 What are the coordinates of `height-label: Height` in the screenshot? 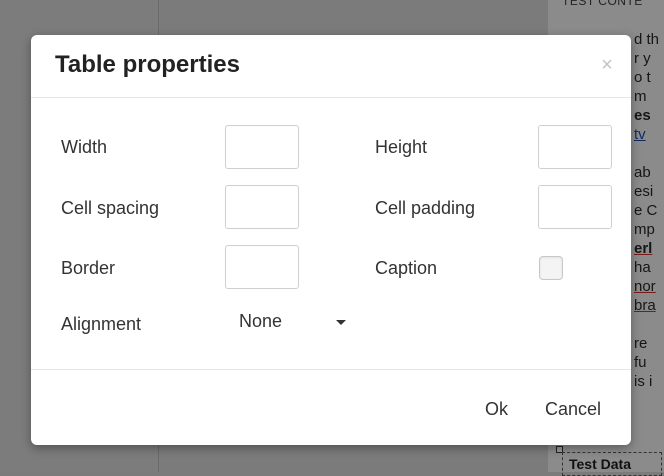 It's located at (401, 147).